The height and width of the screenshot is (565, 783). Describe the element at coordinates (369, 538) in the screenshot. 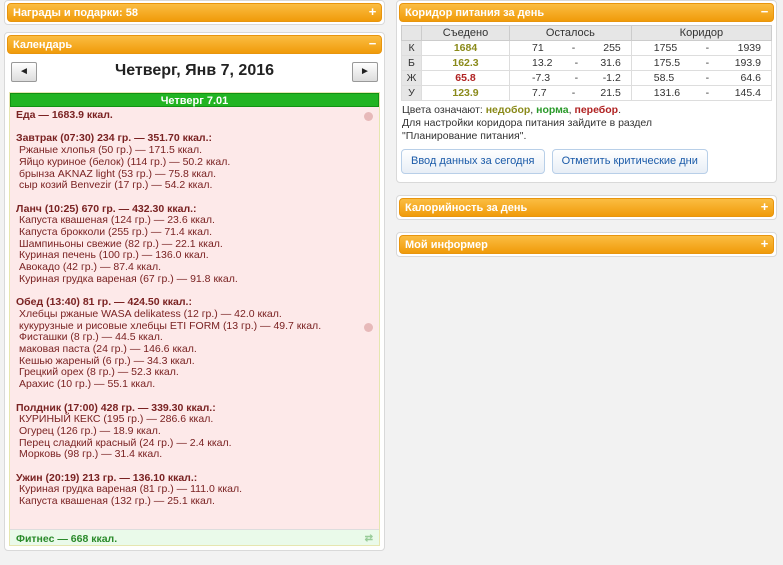

I see `refresh-icon: ⇄` at that location.